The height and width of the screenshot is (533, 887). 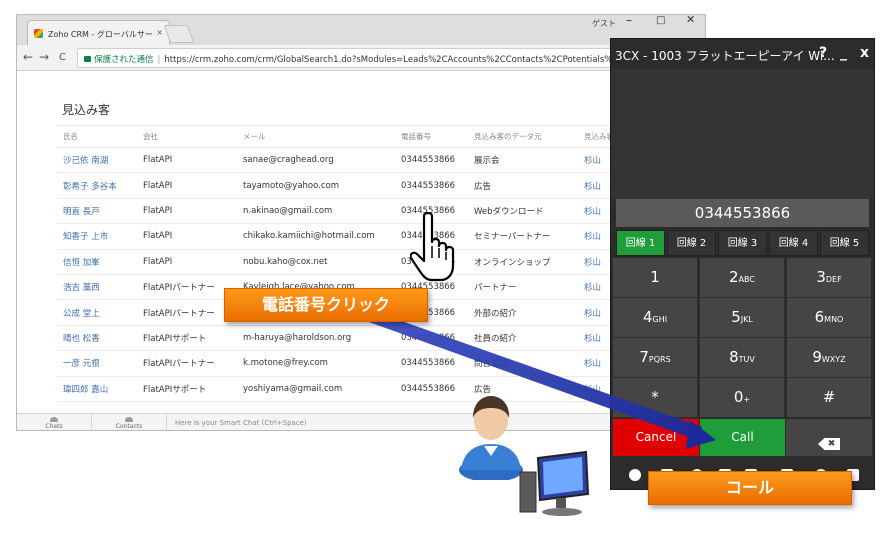 I want to click on hand-cursor-icon, so click(x=432, y=247).